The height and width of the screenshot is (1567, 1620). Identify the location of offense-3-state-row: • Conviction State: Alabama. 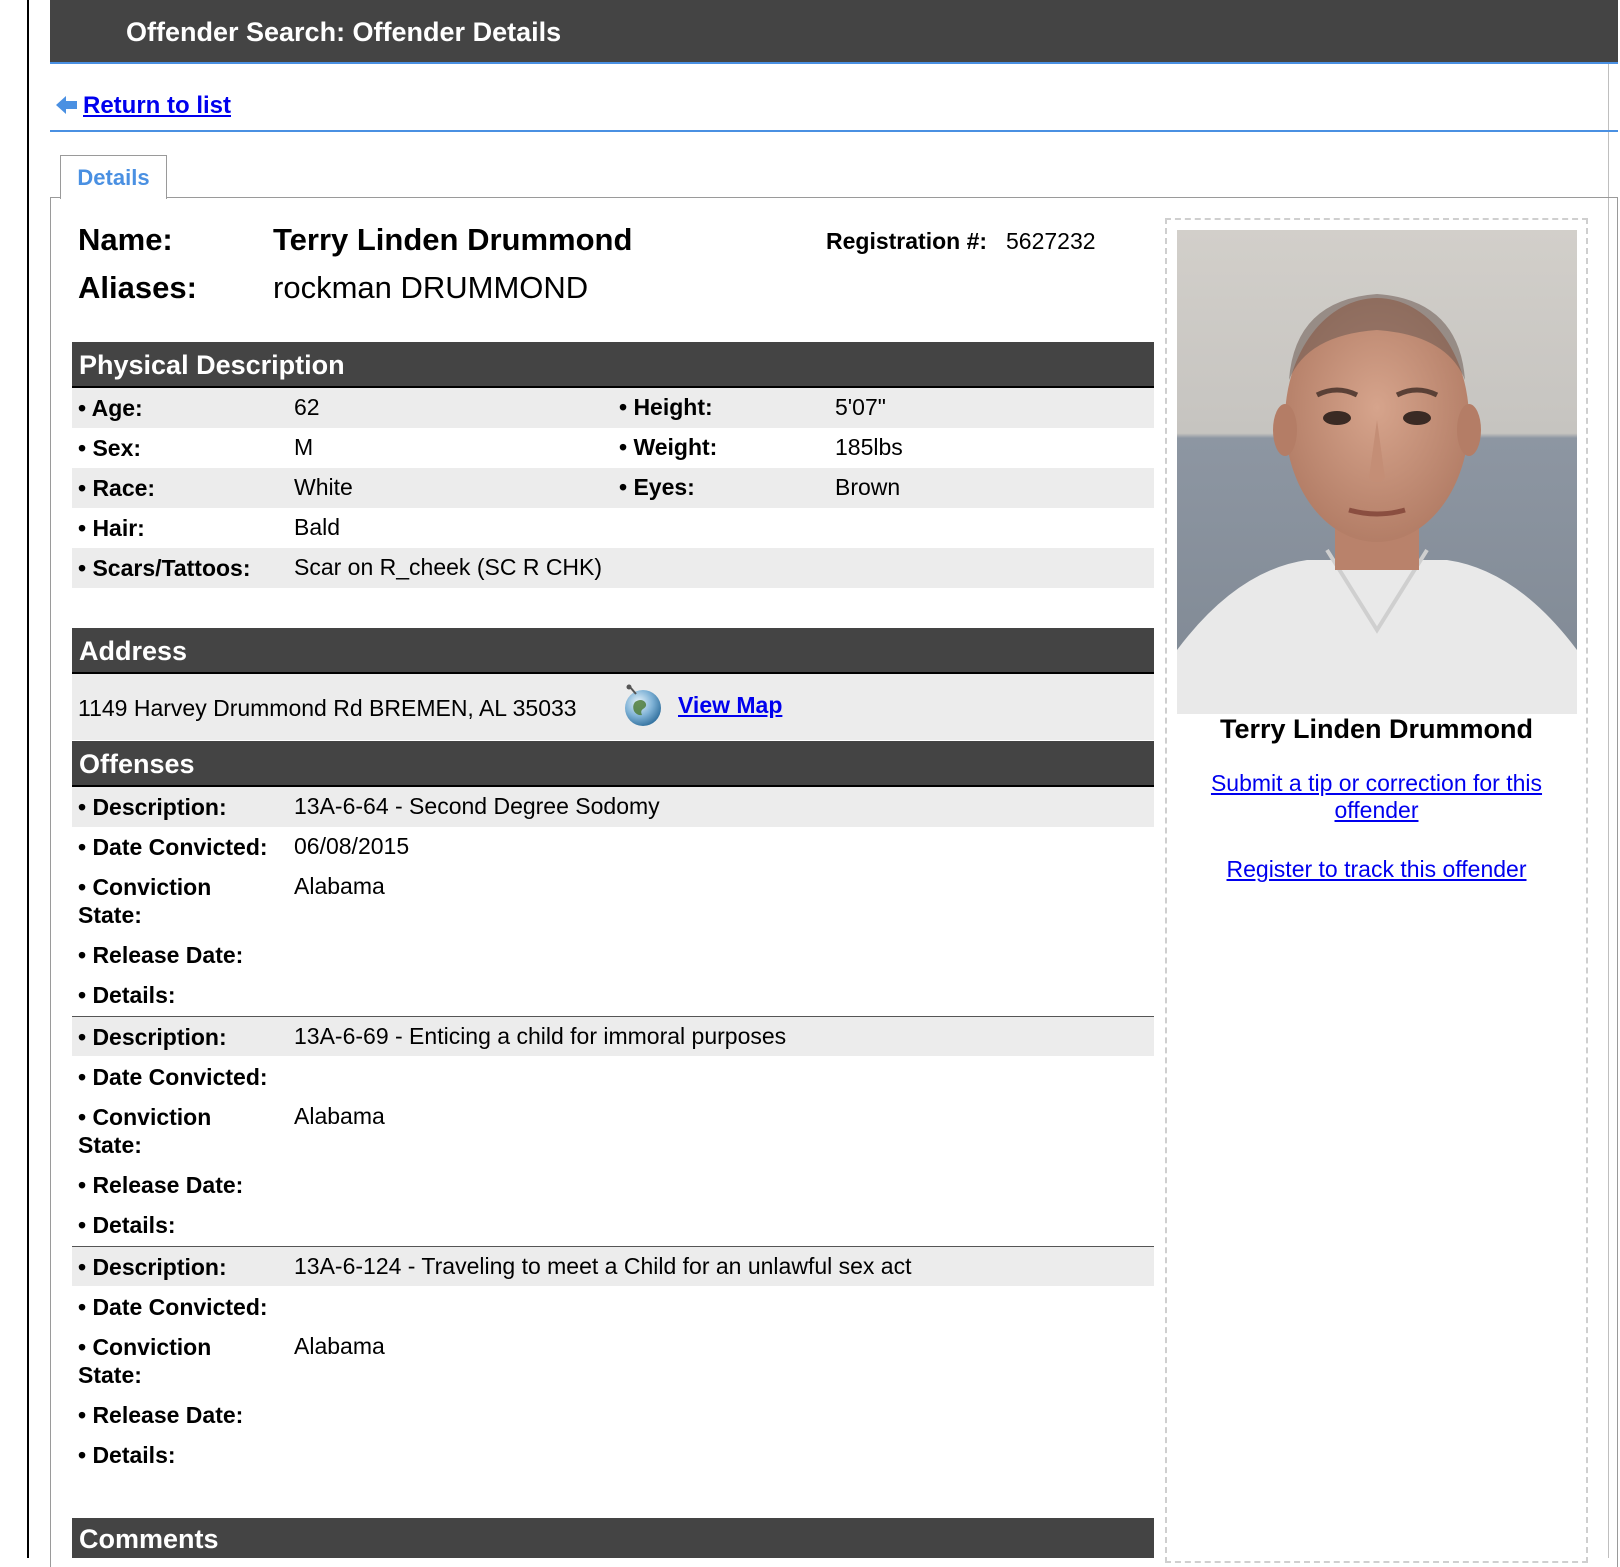
(613, 1359).